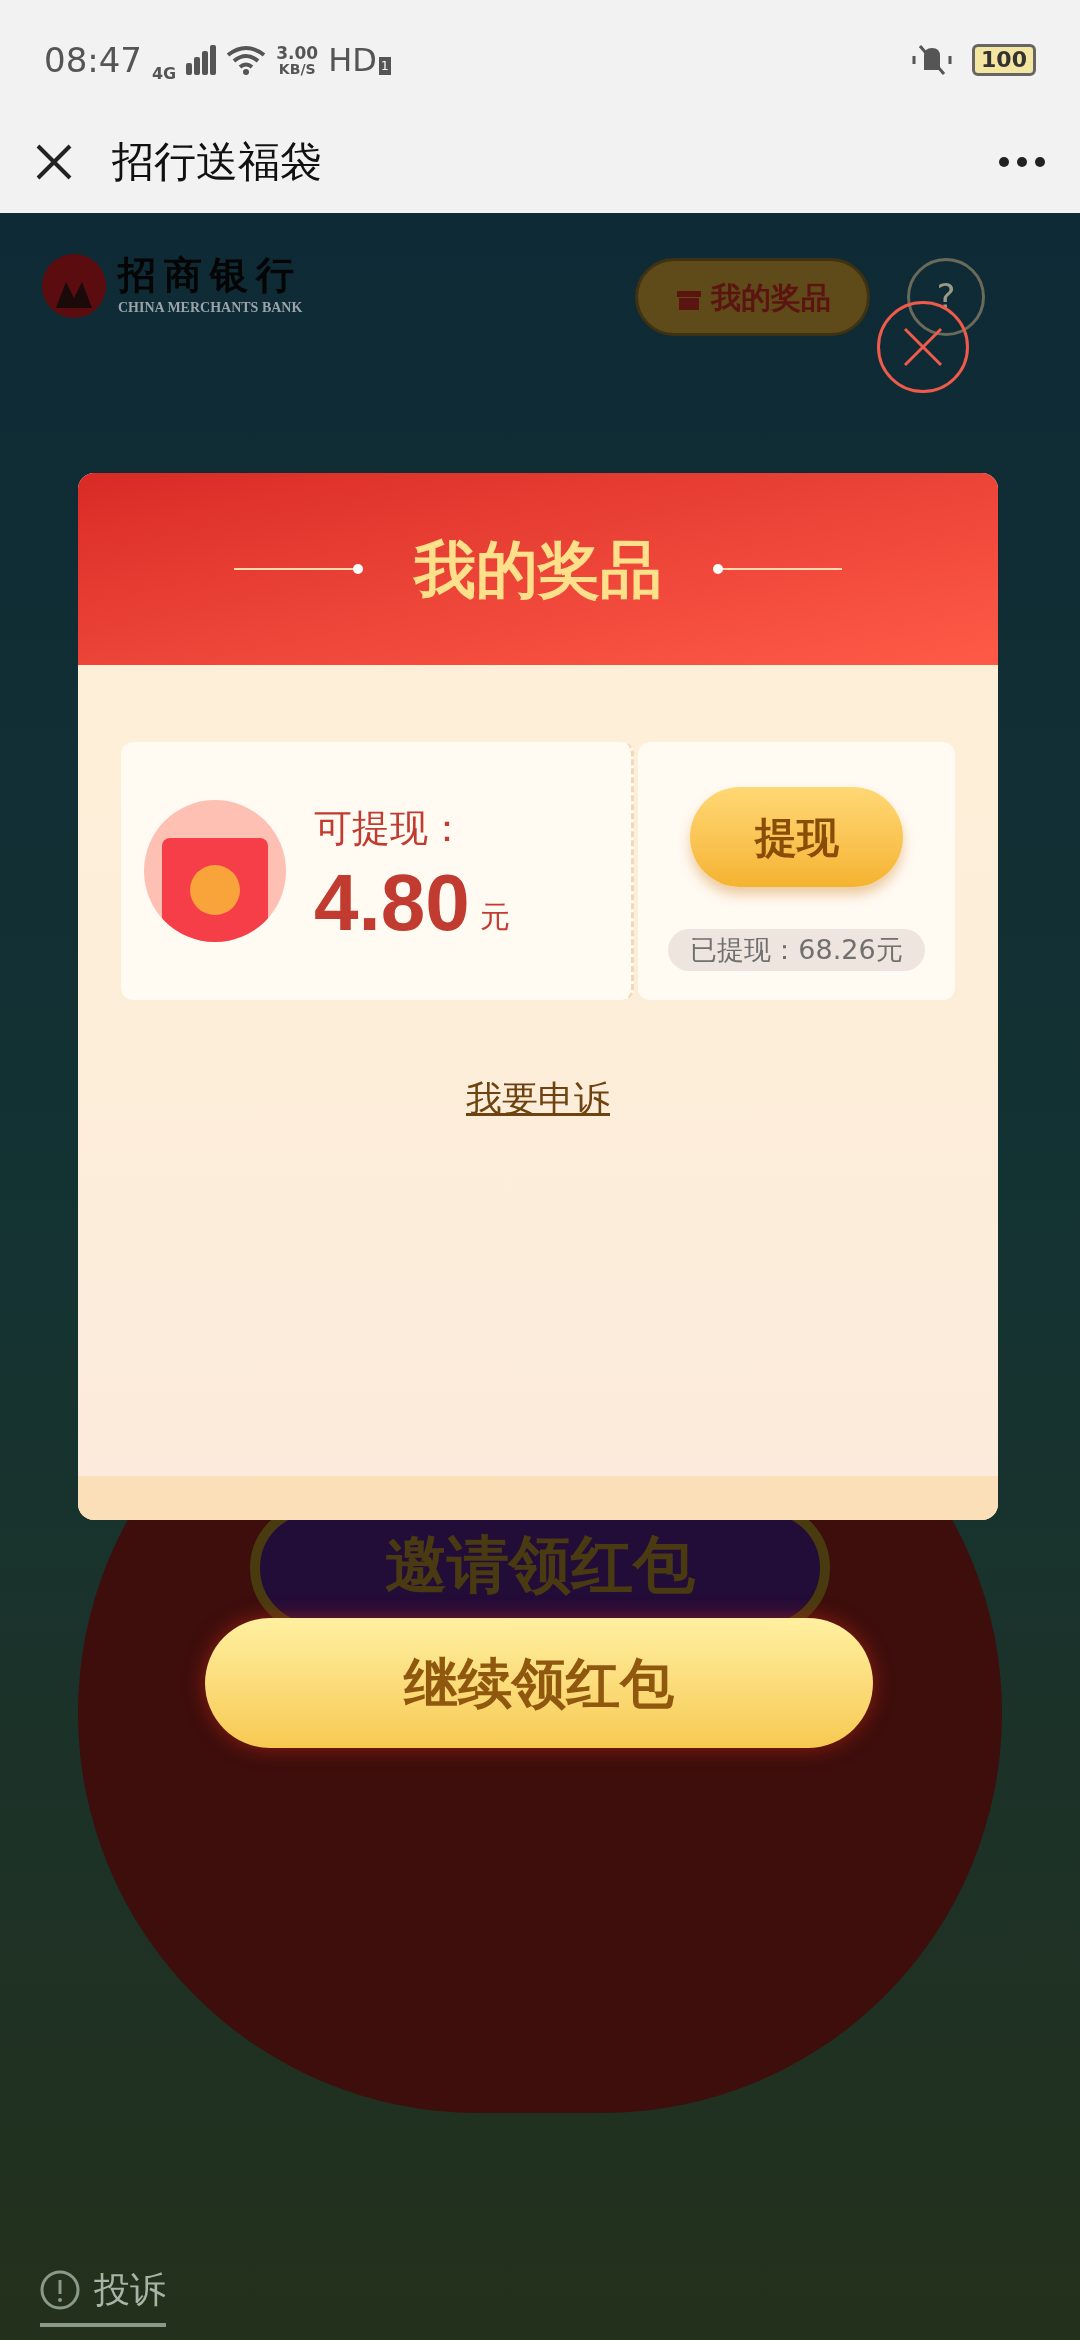  What do you see at coordinates (246, 60) in the screenshot?
I see `wifi-icon` at bounding box center [246, 60].